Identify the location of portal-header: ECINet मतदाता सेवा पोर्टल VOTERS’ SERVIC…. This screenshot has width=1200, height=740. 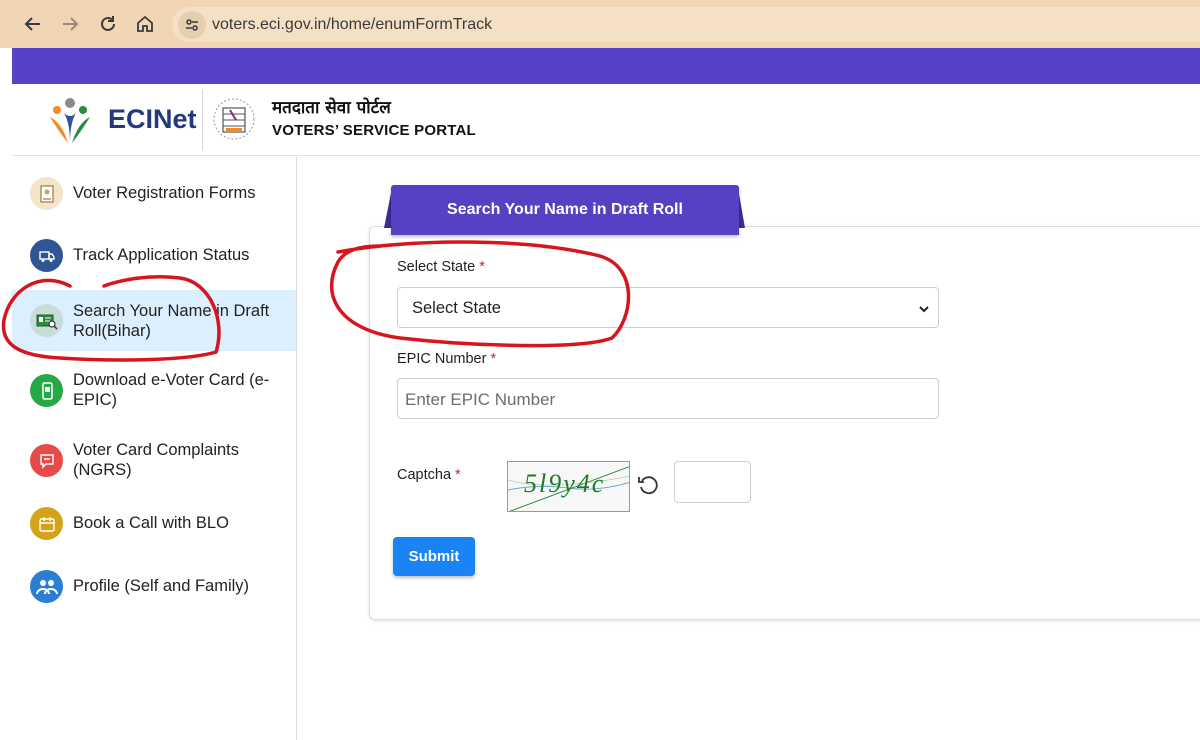
(606, 120).